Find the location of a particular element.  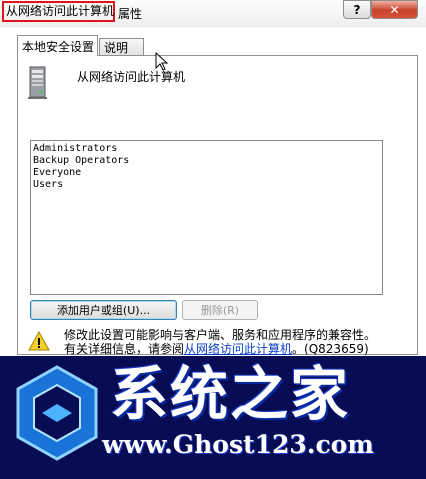

list-item: Users is located at coordinates (207, 185).